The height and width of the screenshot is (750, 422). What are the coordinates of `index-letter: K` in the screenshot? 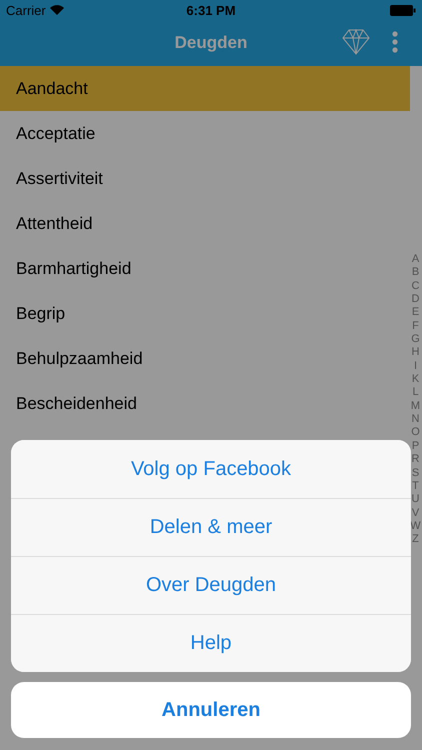 It's located at (416, 379).